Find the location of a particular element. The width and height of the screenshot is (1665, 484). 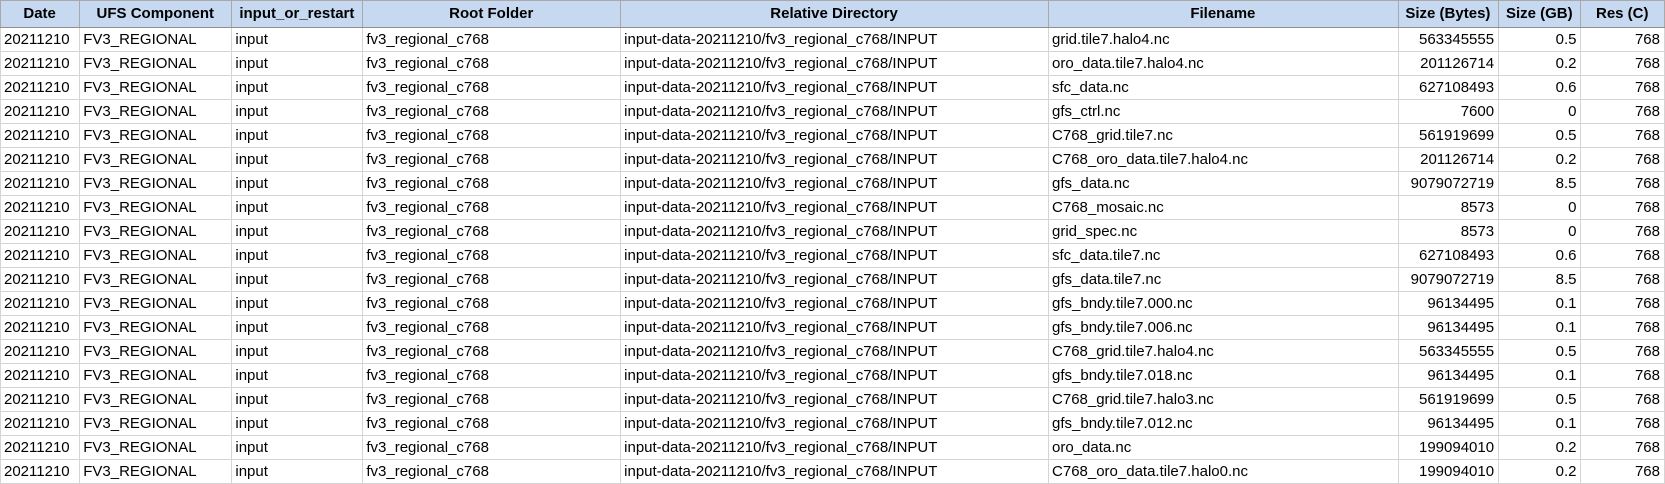

size-bytes-cell: 563345555 is located at coordinates (1448, 39).